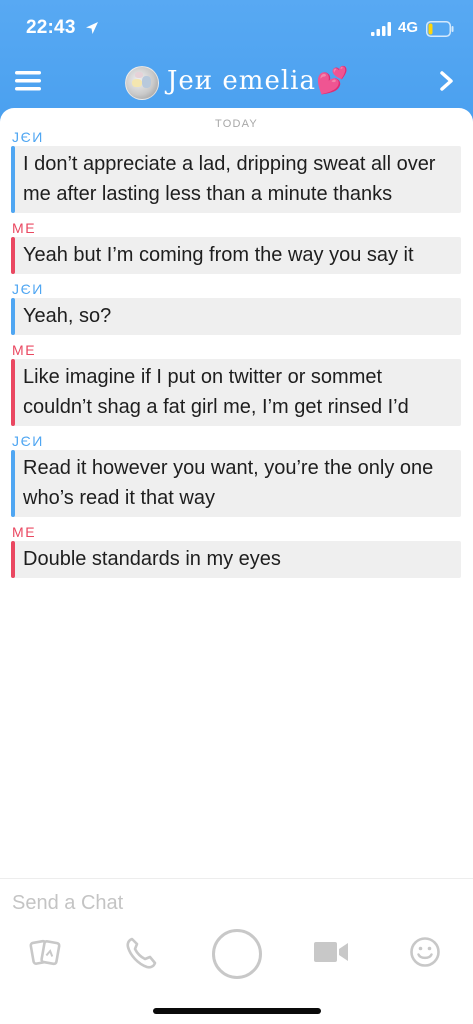 This screenshot has width=473, height=1024. I want to click on message-group: ME Double standards in my eyes, so click(236, 550).